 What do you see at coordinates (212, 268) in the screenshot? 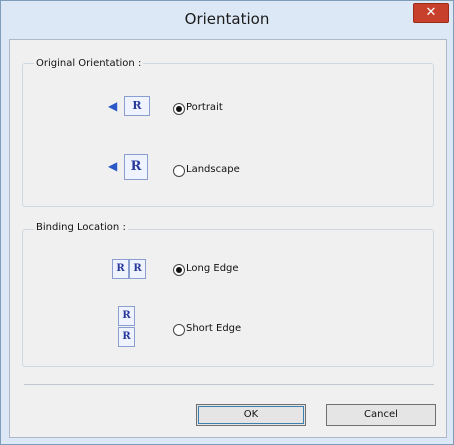
I see `radio-label-long-edge: Long Edge` at bounding box center [212, 268].